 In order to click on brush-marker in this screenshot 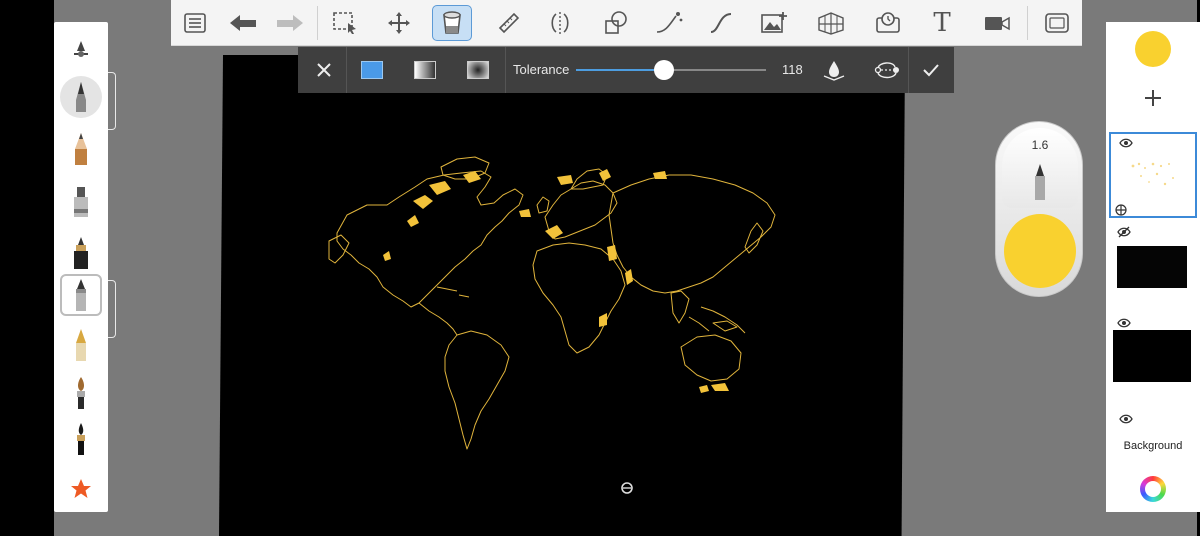, I will do `click(81, 201)`.